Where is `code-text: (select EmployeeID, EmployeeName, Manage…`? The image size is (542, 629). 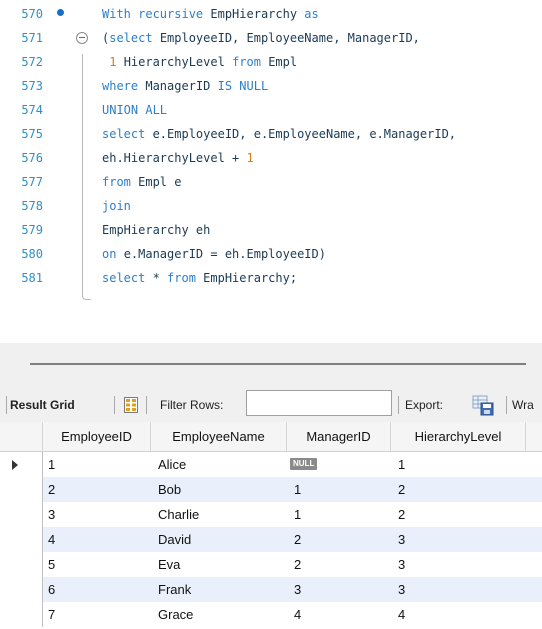 code-text: (select EmployeeID, EmployeeName, Manage… is located at coordinates (261, 38).